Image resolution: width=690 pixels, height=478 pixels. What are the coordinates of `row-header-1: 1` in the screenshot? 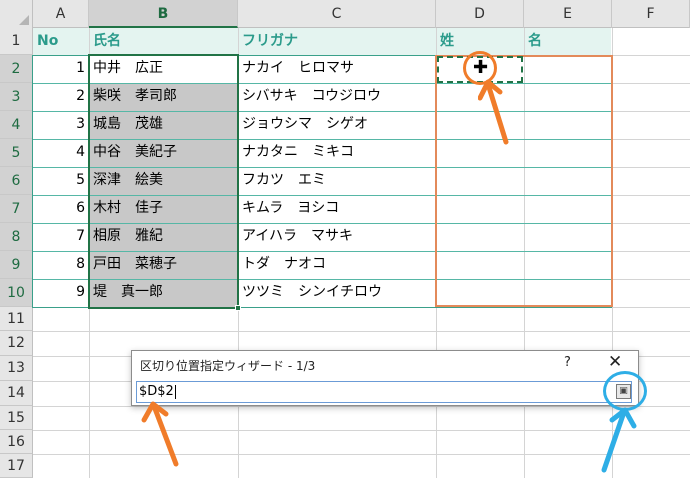 It's located at (16, 41).